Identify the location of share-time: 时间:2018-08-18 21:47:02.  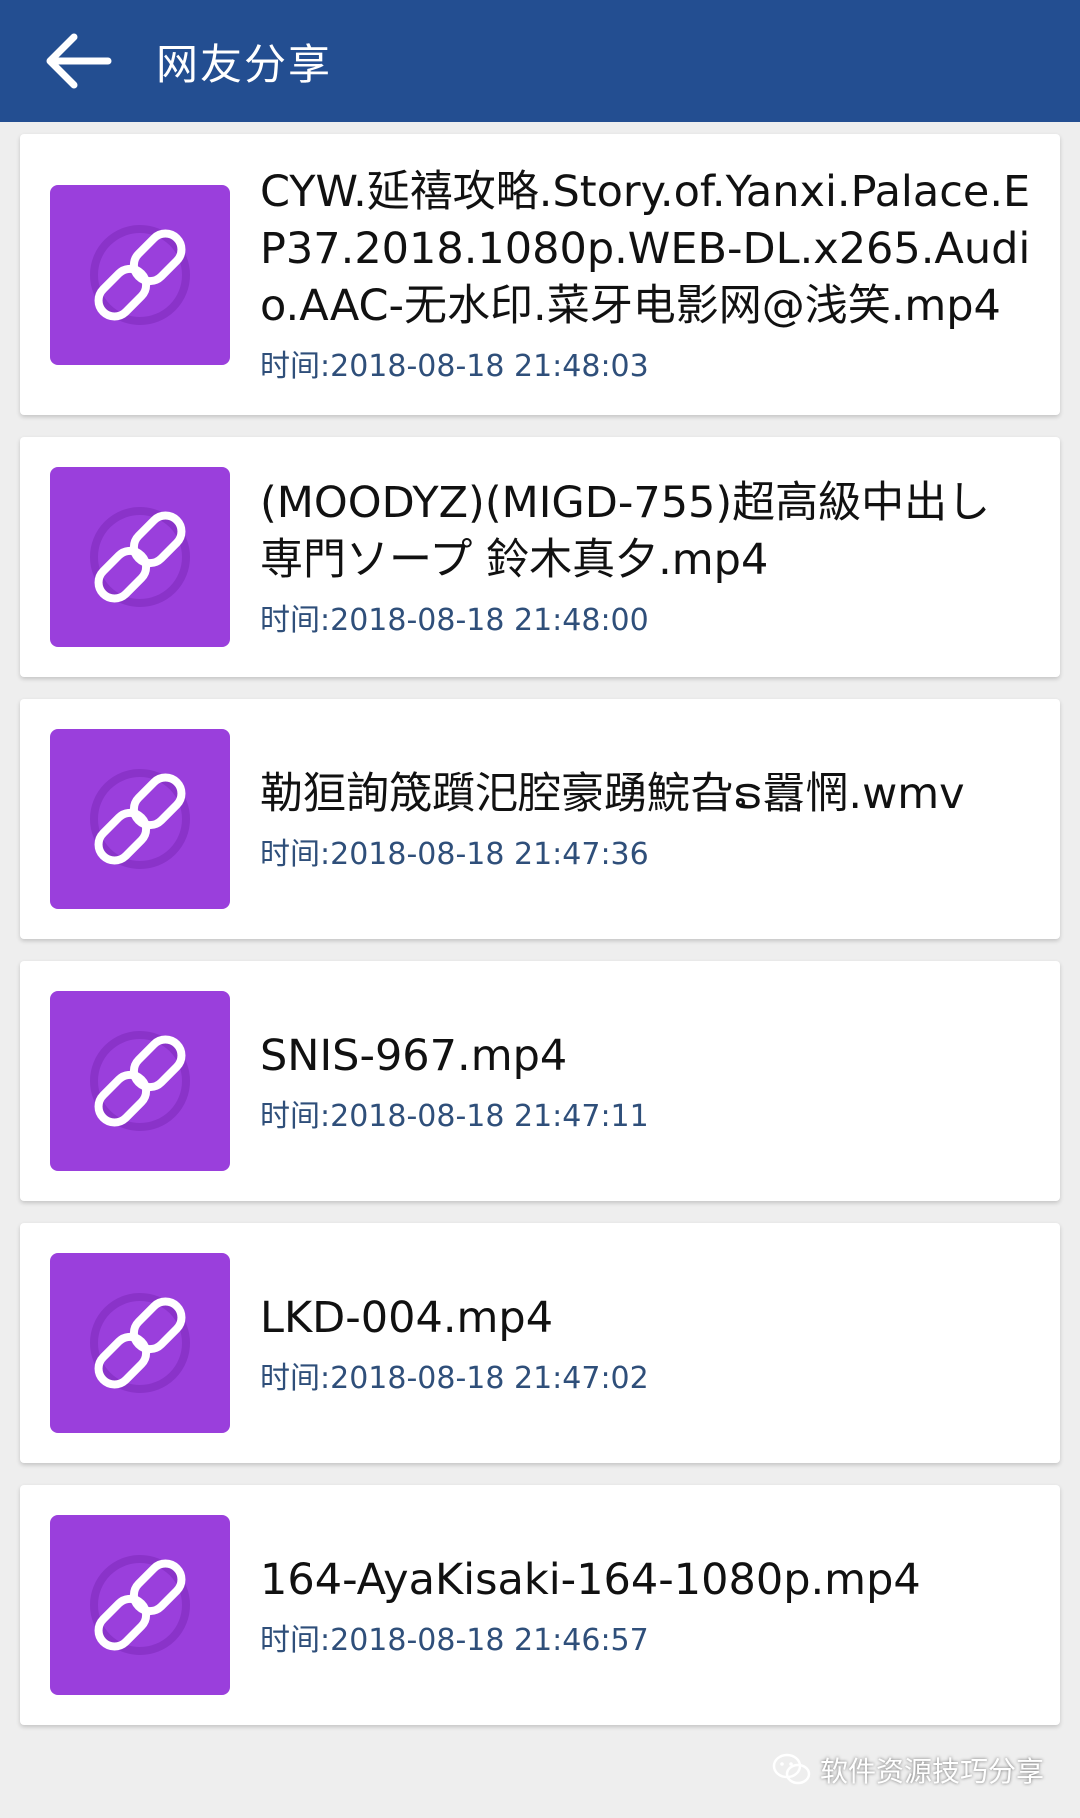
(454, 1378).